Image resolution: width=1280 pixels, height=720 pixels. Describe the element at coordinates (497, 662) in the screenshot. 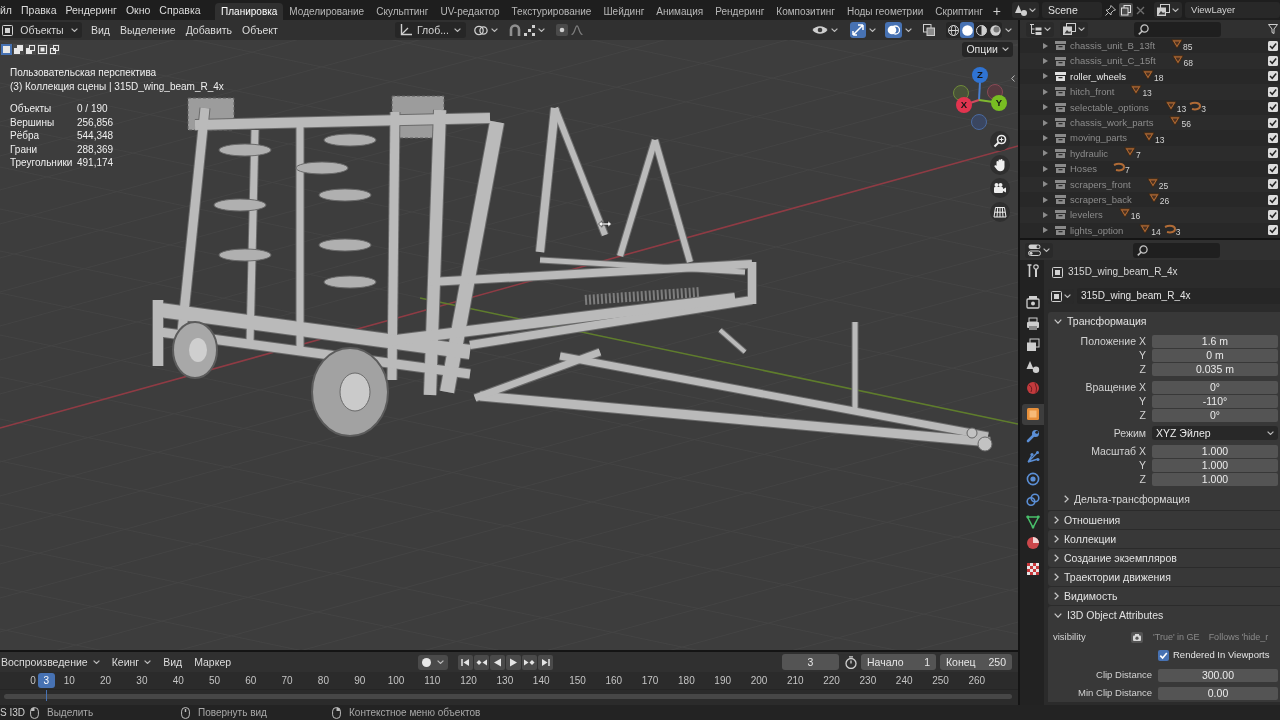

I see `play-reverse-icon` at that location.